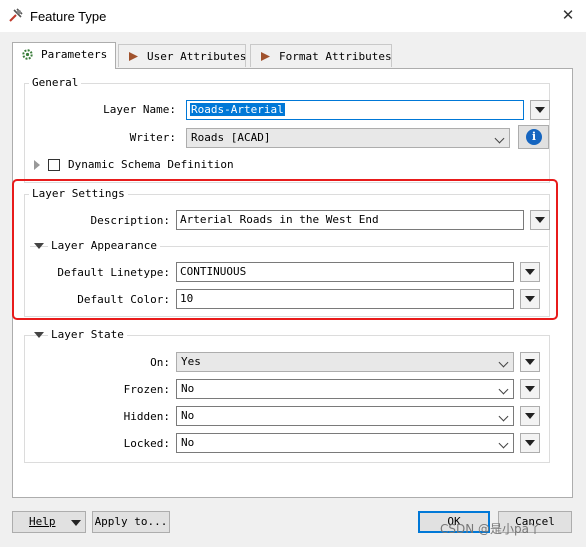 The height and width of the screenshot is (547, 586). What do you see at coordinates (146, 389) in the screenshot?
I see `frozen-label: Frozen:` at bounding box center [146, 389].